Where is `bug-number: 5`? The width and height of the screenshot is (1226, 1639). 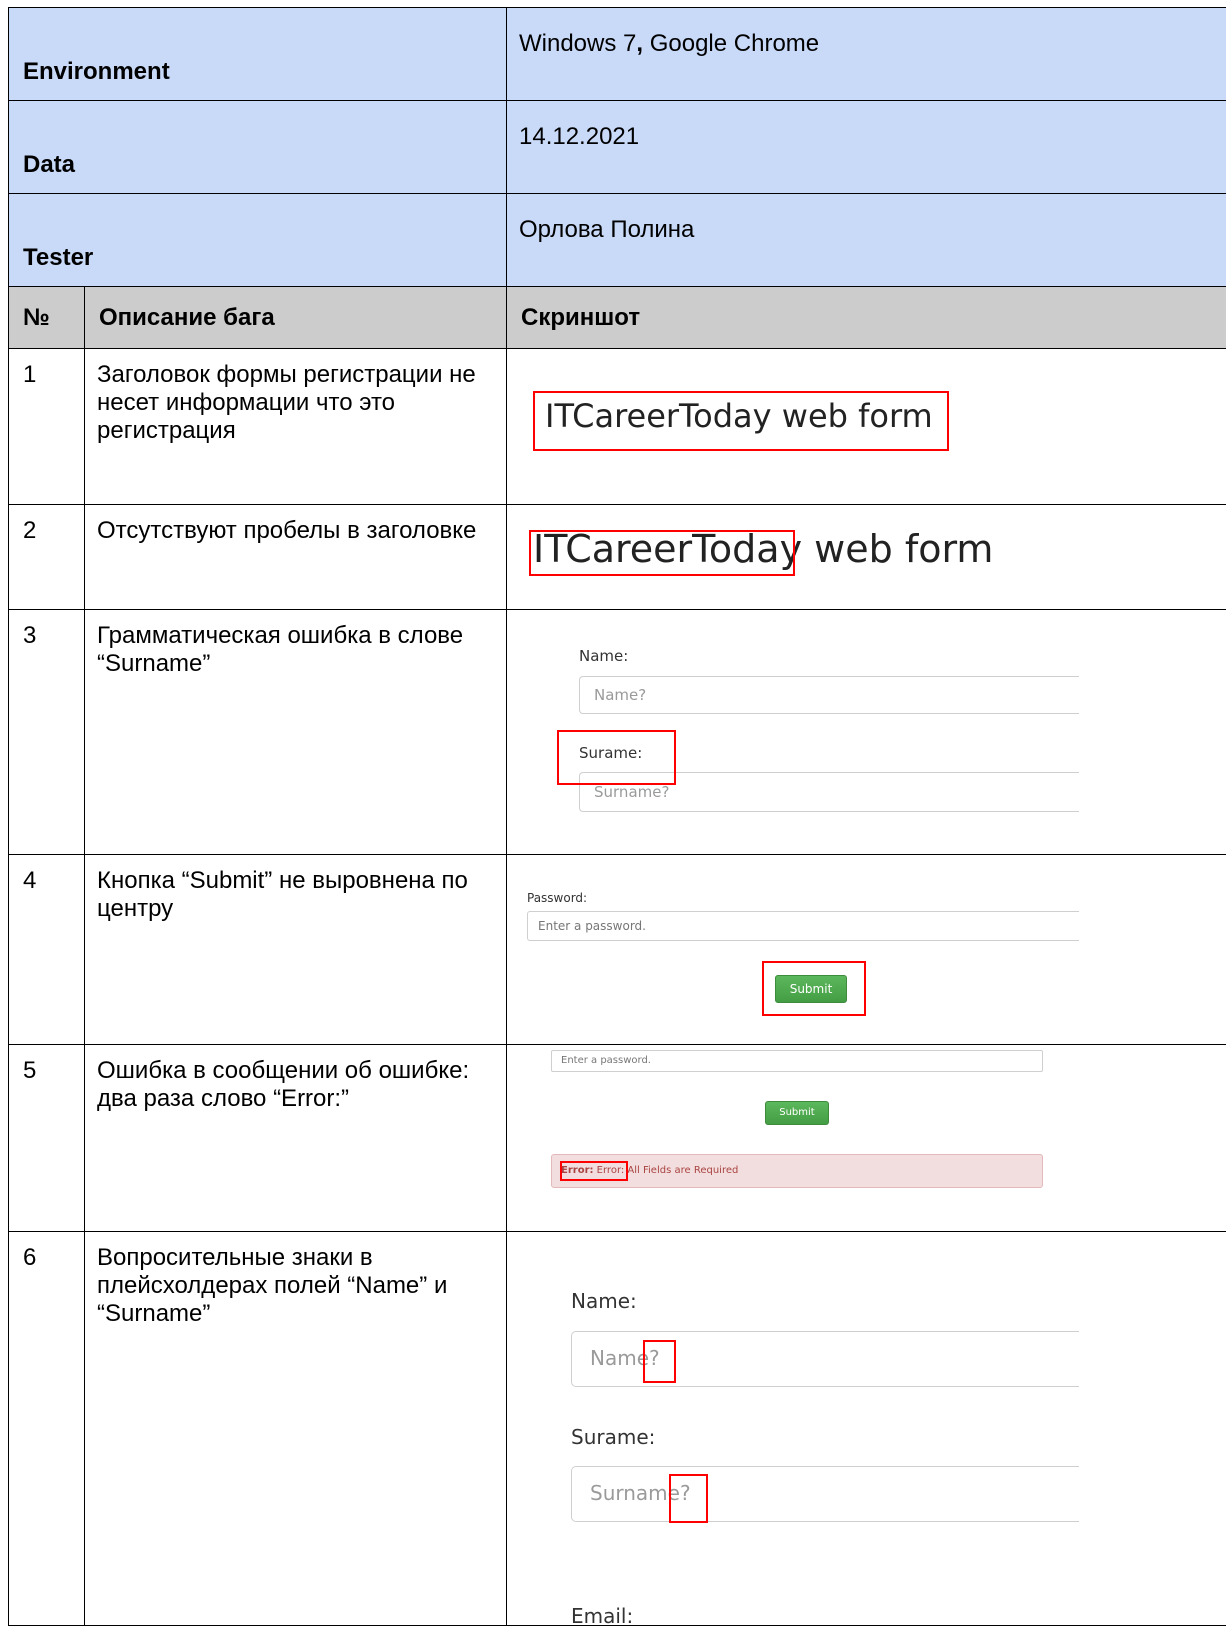 bug-number: 5 is located at coordinates (46, 1138).